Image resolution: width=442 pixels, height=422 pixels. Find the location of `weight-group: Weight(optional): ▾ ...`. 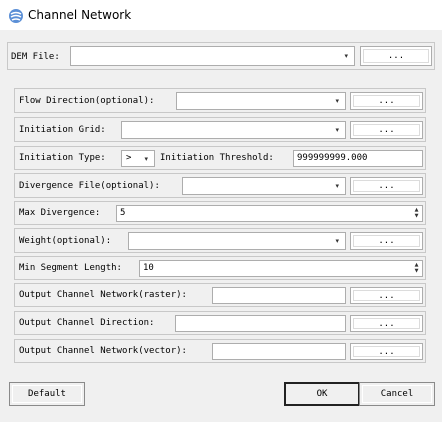

weight-group: Weight(optional): ▾ ... is located at coordinates (220, 240).